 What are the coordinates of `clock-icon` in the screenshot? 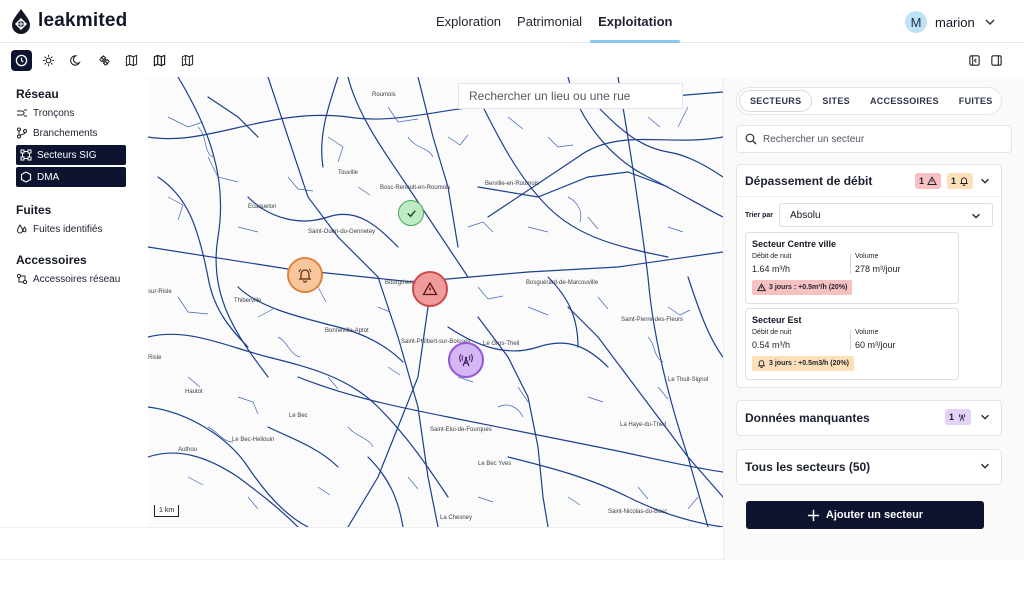 It's located at (21, 60).